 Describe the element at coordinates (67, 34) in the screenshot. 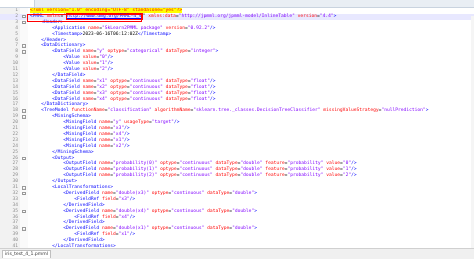

I see `xml-tag: <Timestamp>` at that location.